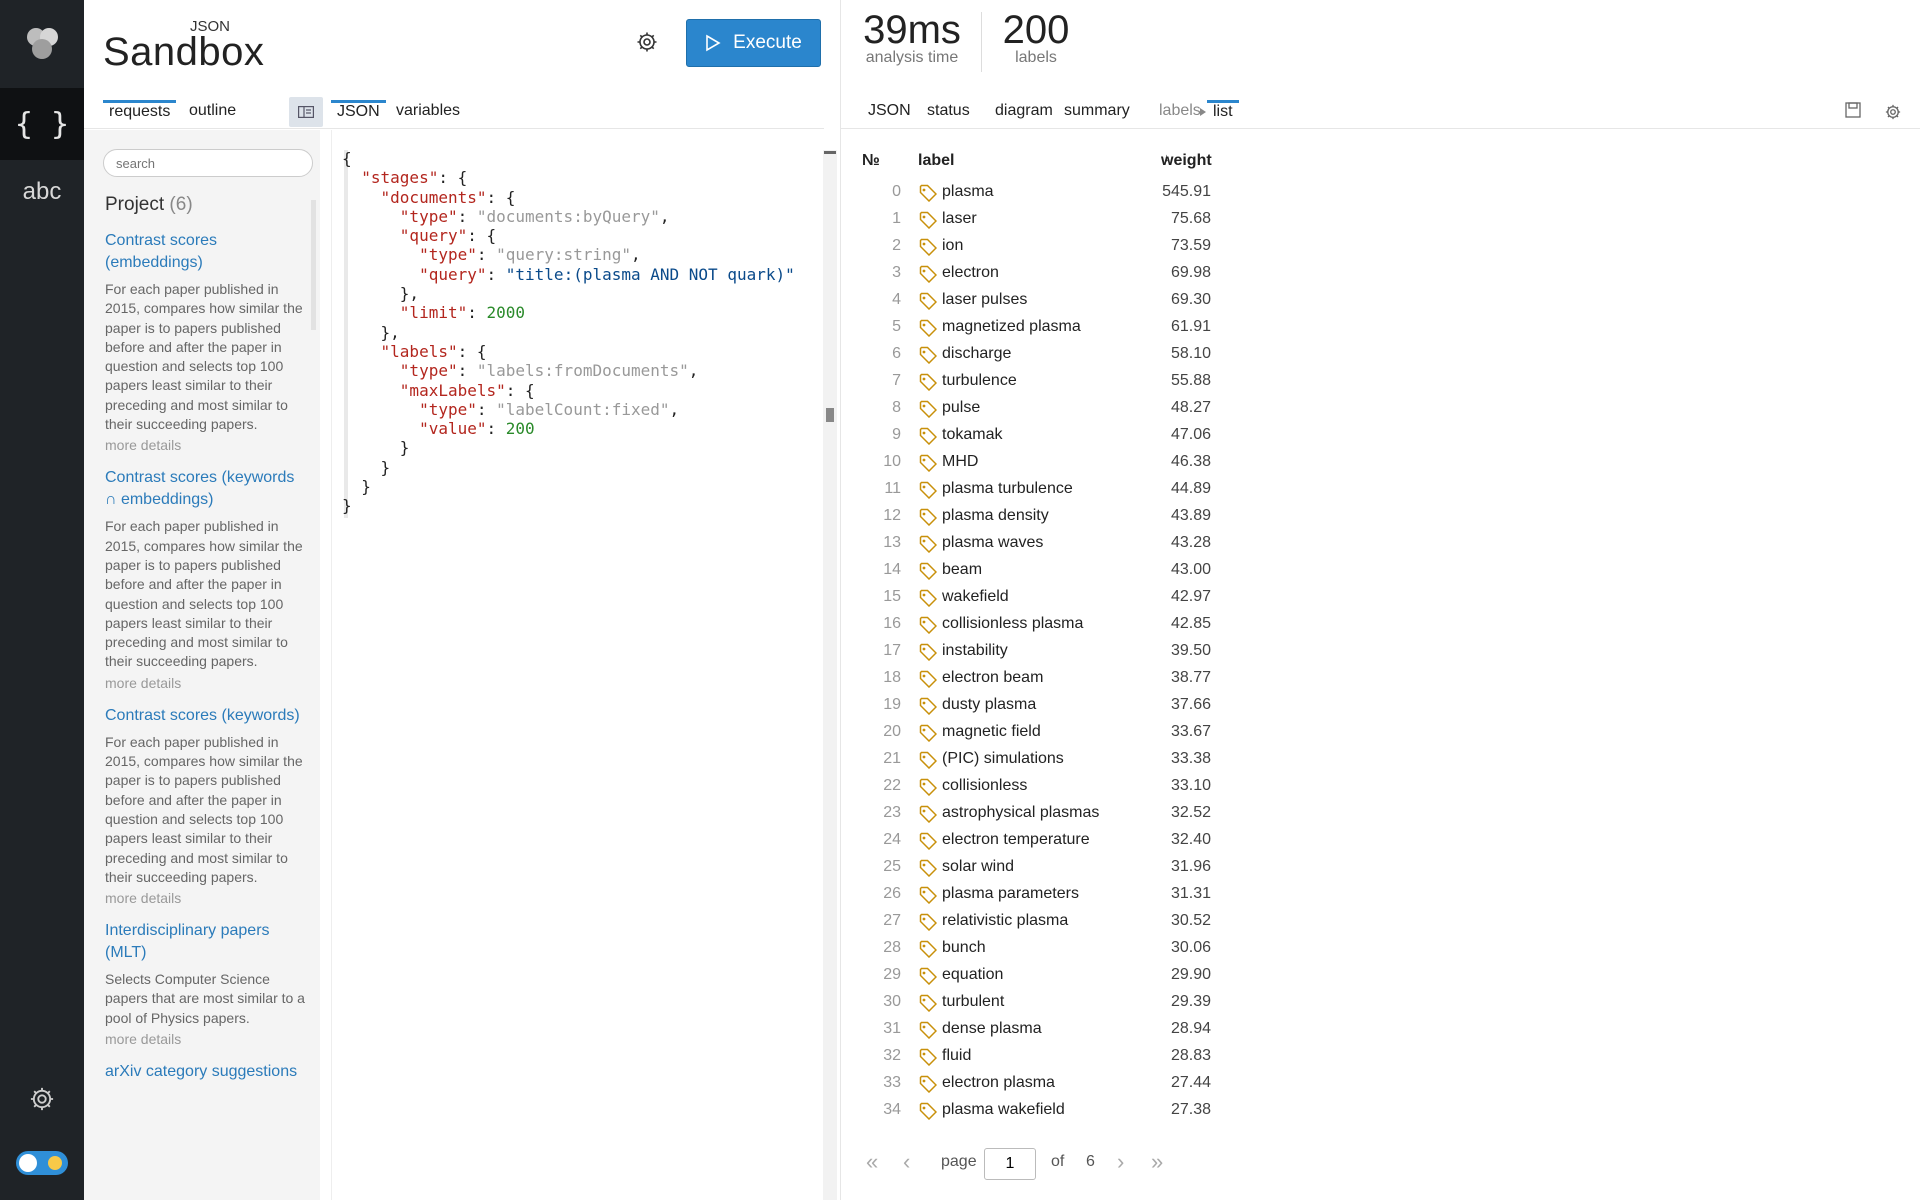 This screenshot has height=1200, width=1920. Describe the element at coordinates (1120, 1162) in the screenshot. I see `next-page-icon: ›` at that location.